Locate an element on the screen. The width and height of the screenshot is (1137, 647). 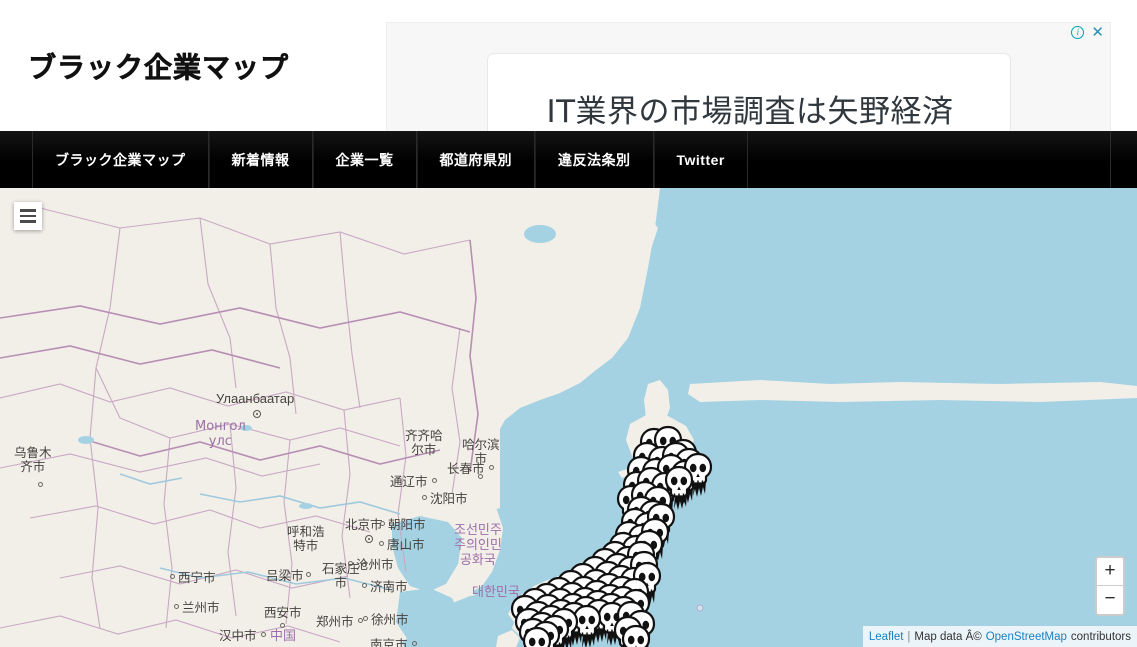
nav-item-1: 新着情報 is located at coordinates (260, 159).